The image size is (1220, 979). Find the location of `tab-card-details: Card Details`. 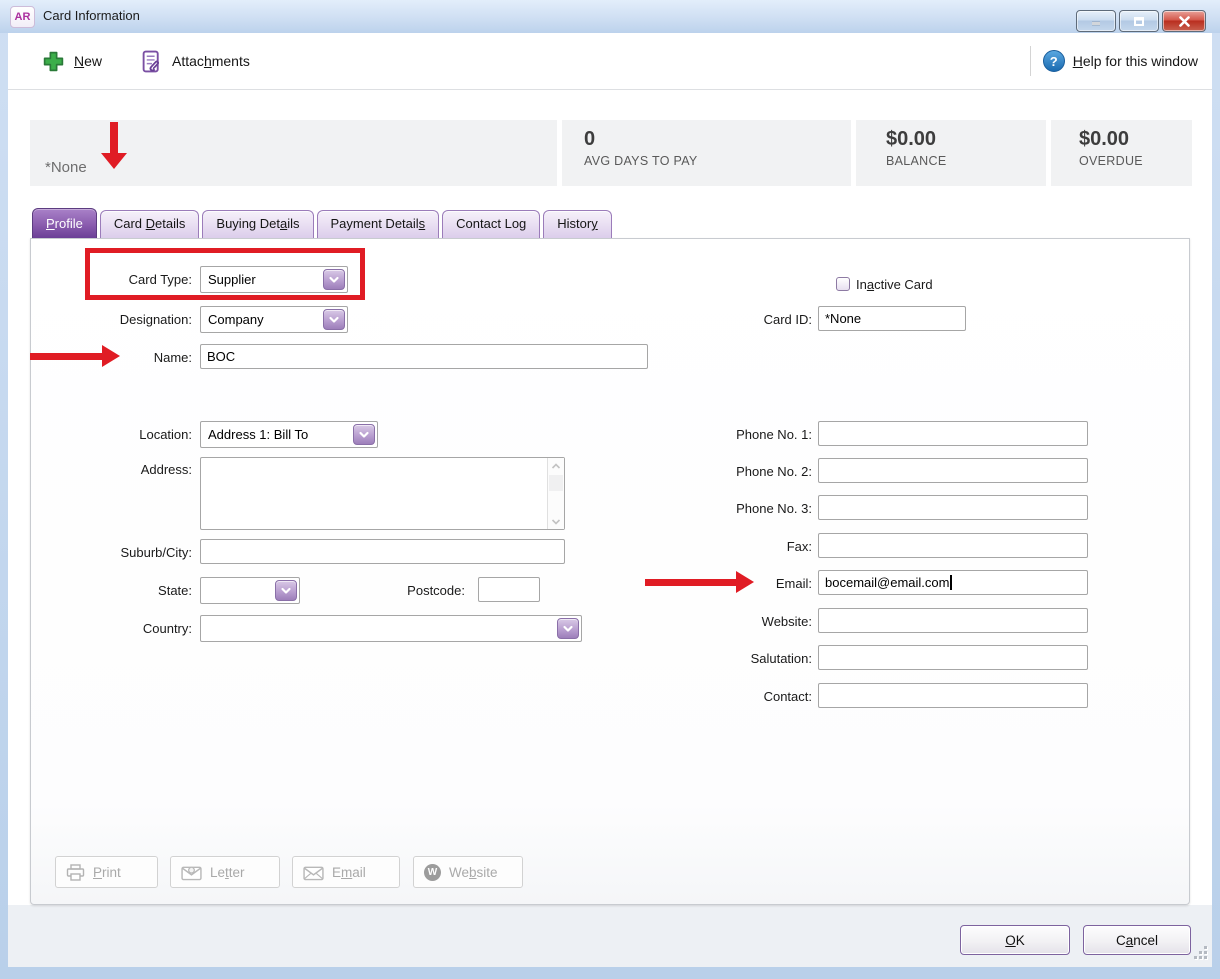

tab-card-details: Card Details is located at coordinates (149, 224).